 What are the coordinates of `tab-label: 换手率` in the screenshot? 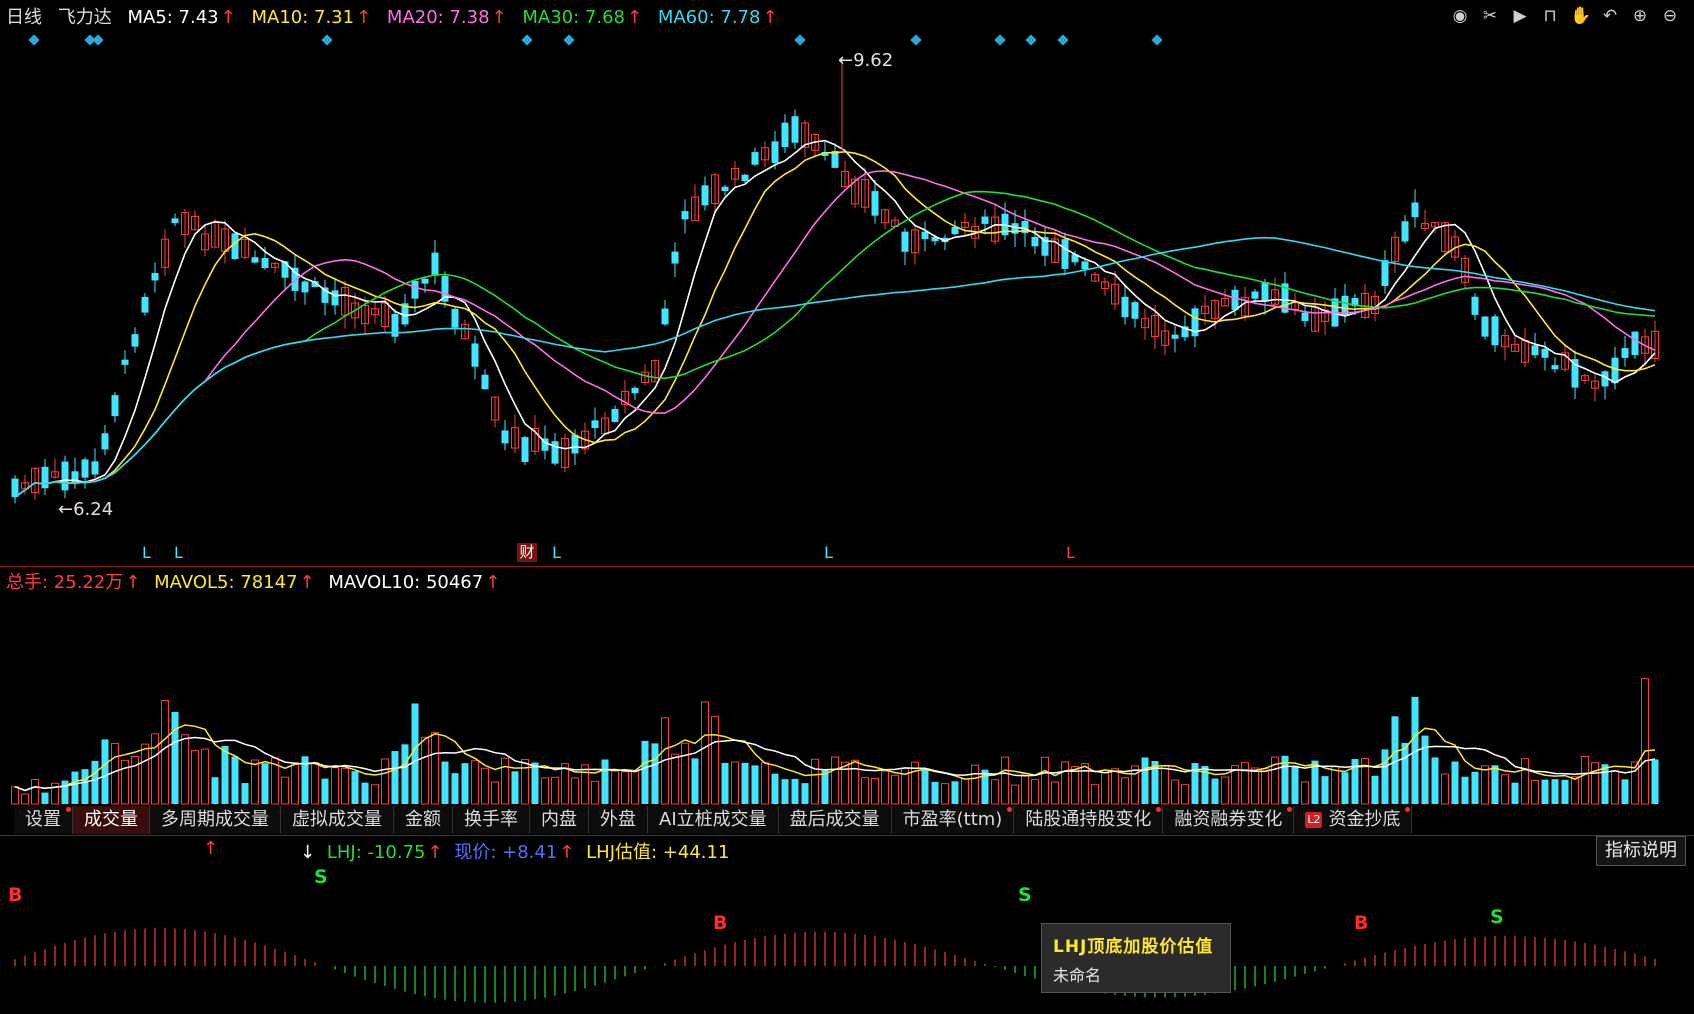 It's located at (491, 819).